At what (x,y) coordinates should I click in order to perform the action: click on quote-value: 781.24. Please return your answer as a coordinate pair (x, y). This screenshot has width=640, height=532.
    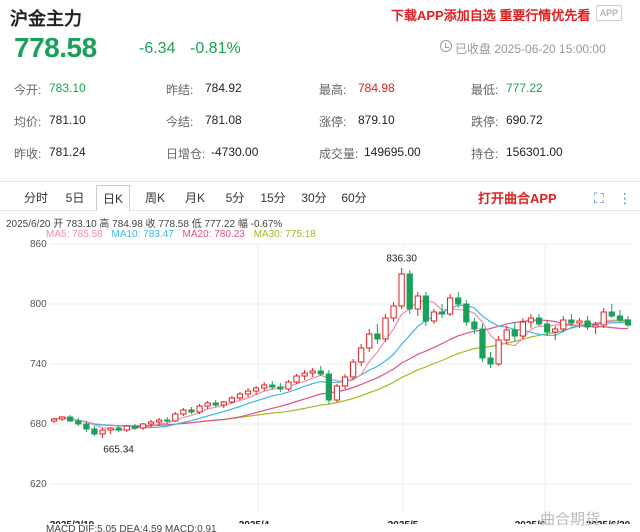
    Looking at the image, I should click on (67, 152).